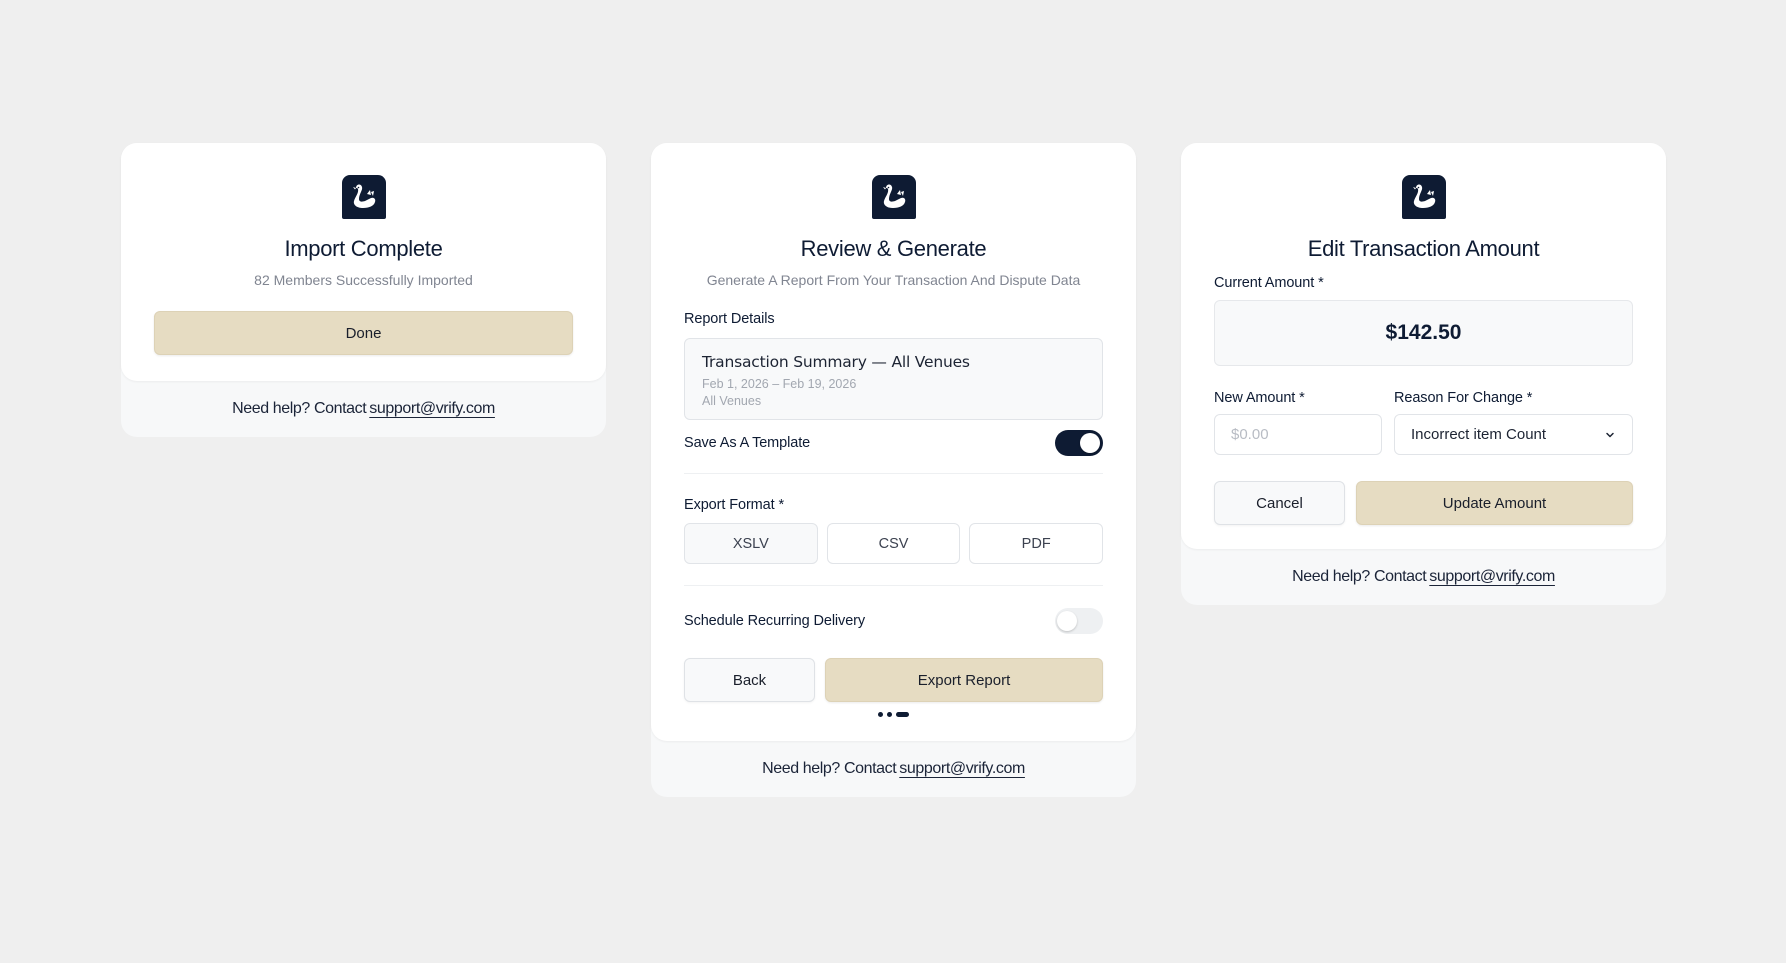 The image size is (1786, 963). What do you see at coordinates (1479, 434) in the screenshot?
I see `reason-value: Incorrect item Count` at bounding box center [1479, 434].